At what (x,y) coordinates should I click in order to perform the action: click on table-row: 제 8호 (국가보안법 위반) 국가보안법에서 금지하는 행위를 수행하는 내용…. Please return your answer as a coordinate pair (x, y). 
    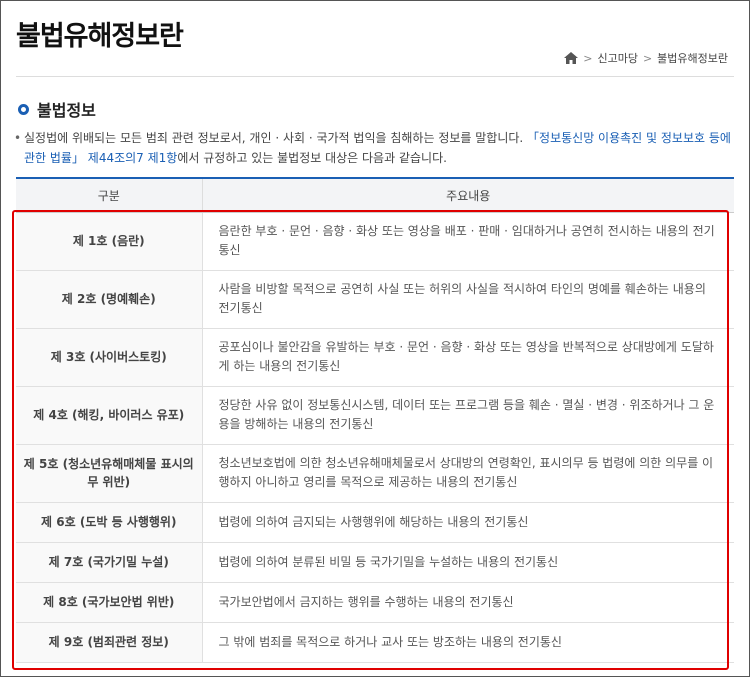
    Looking at the image, I should click on (375, 602).